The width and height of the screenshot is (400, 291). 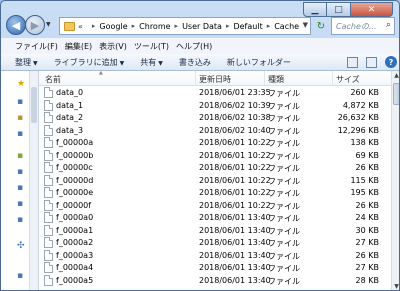 I want to click on breadcrumb-item: Google, so click(x=113, y=26).